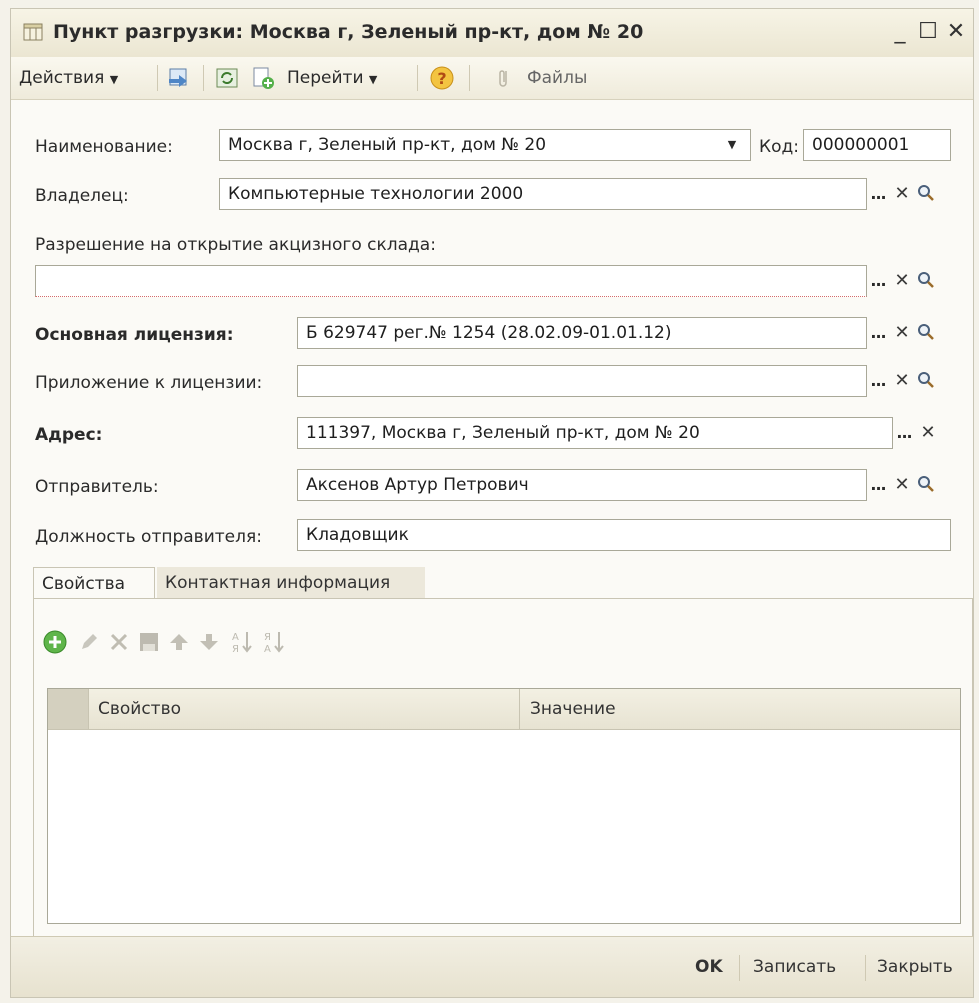  I want to click on column-header-value: Значение, so click(740, 709).